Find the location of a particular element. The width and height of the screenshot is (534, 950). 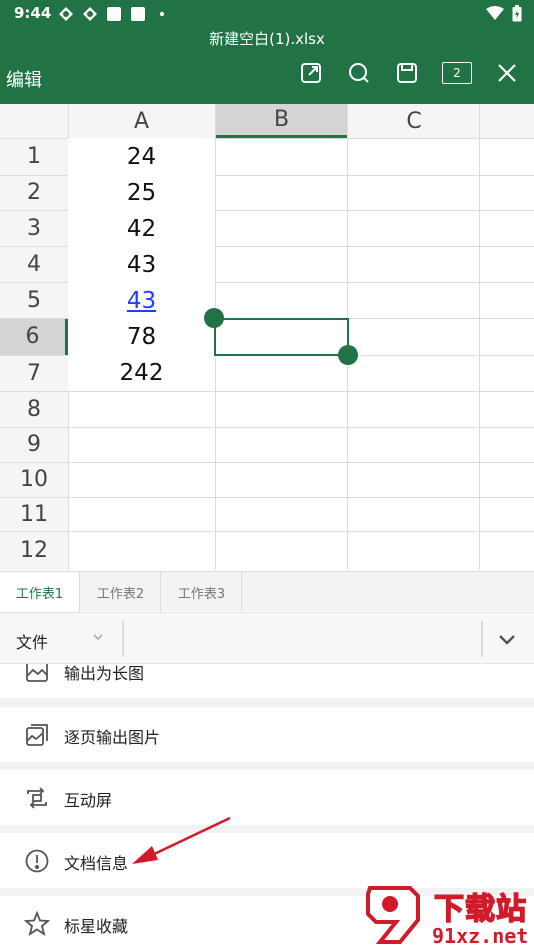

row-header-selected: 6 is located at coordinates (34, 336).